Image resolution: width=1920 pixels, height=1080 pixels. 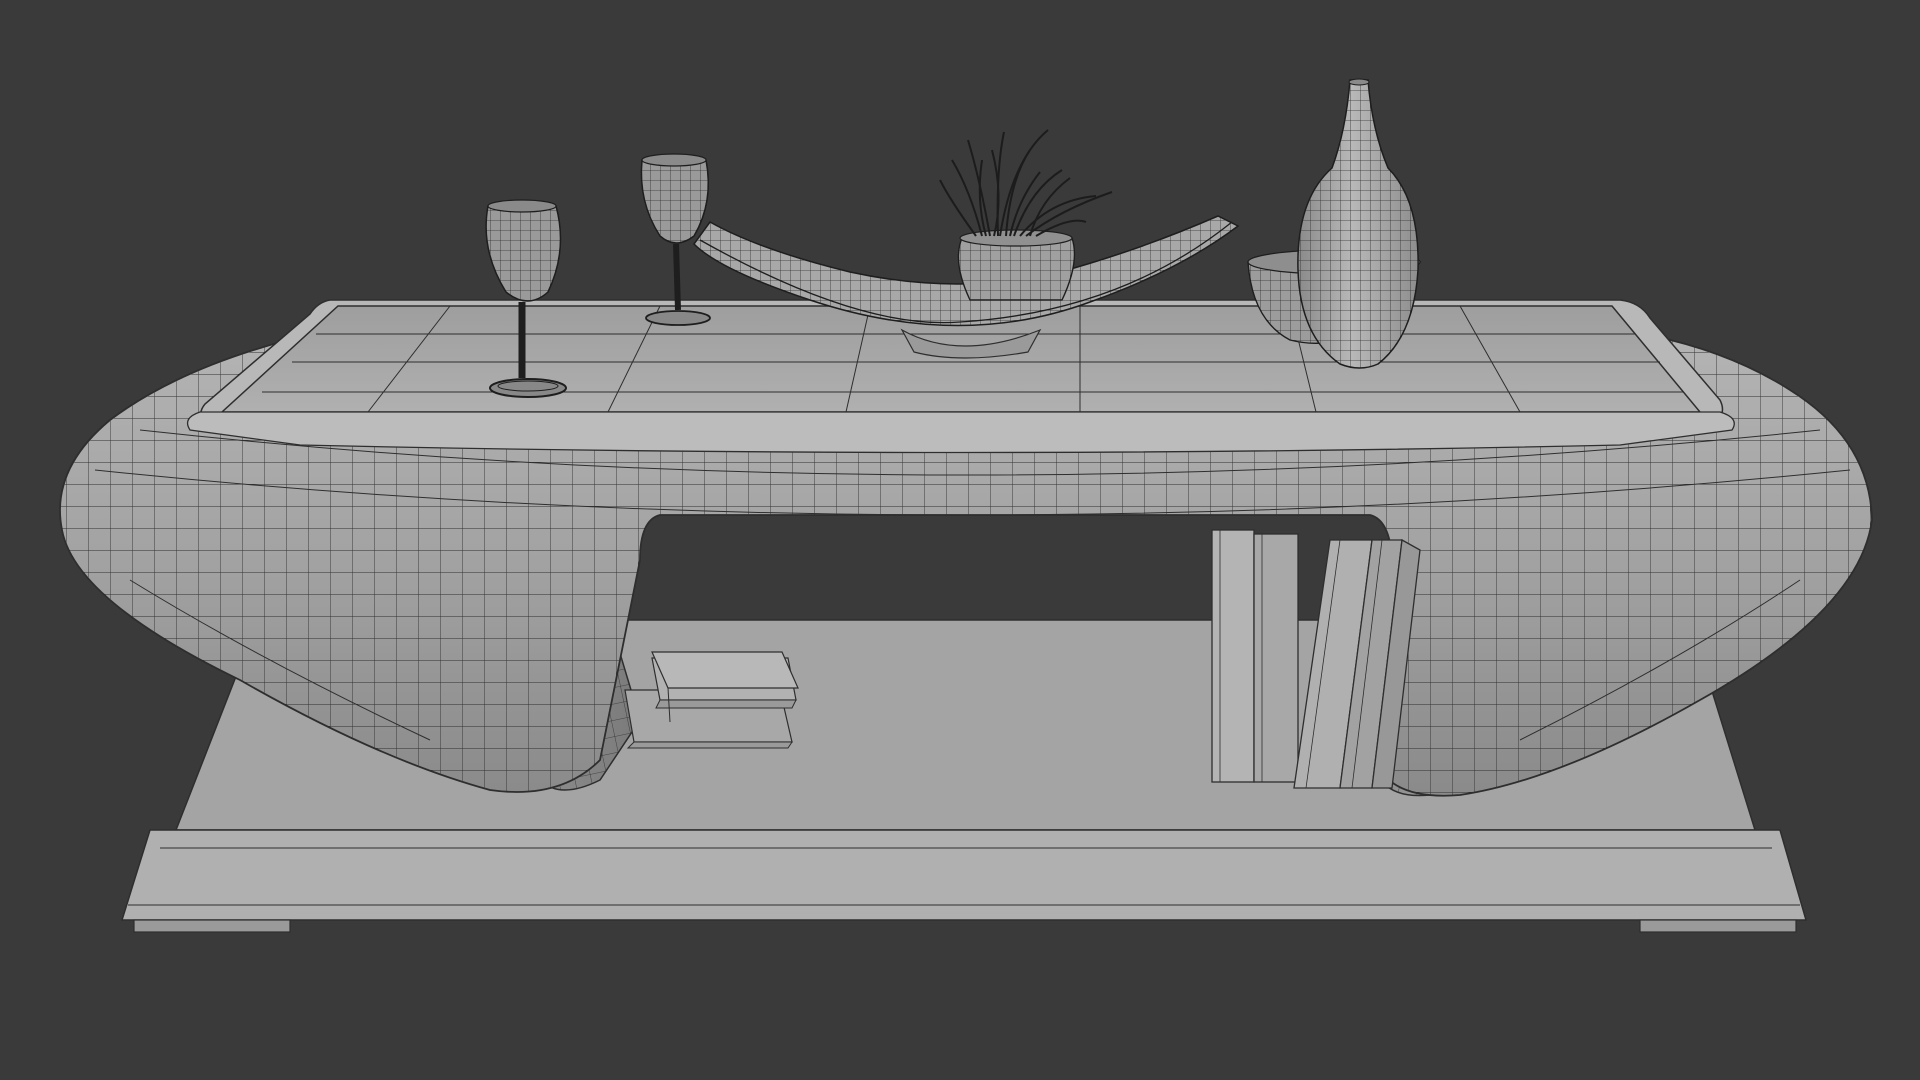 I want to click on standing-books, so click(x=1316, y=659).